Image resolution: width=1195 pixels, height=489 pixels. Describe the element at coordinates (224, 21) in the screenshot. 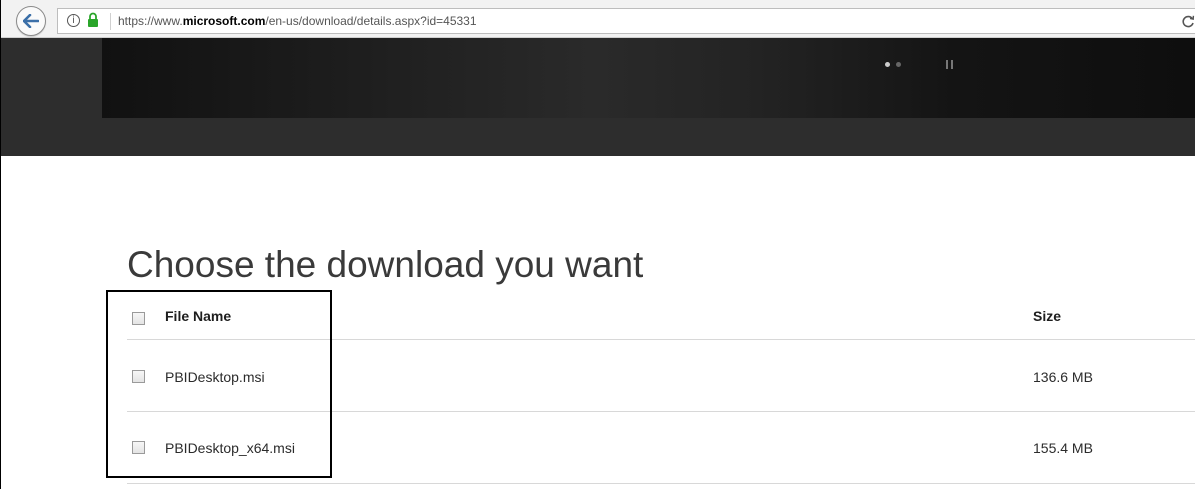

I see `url-domain: microsoft.com` at that location.